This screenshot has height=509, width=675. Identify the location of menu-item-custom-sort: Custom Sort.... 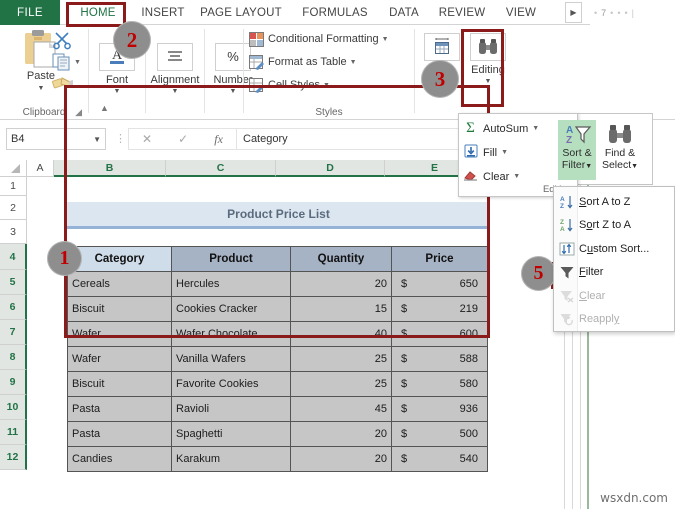
(614, 248).